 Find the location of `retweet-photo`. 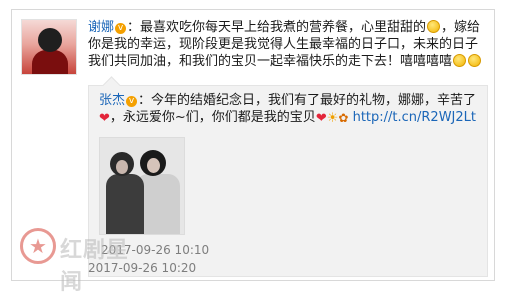

retweet-photo is located at coordinates (142, 186).